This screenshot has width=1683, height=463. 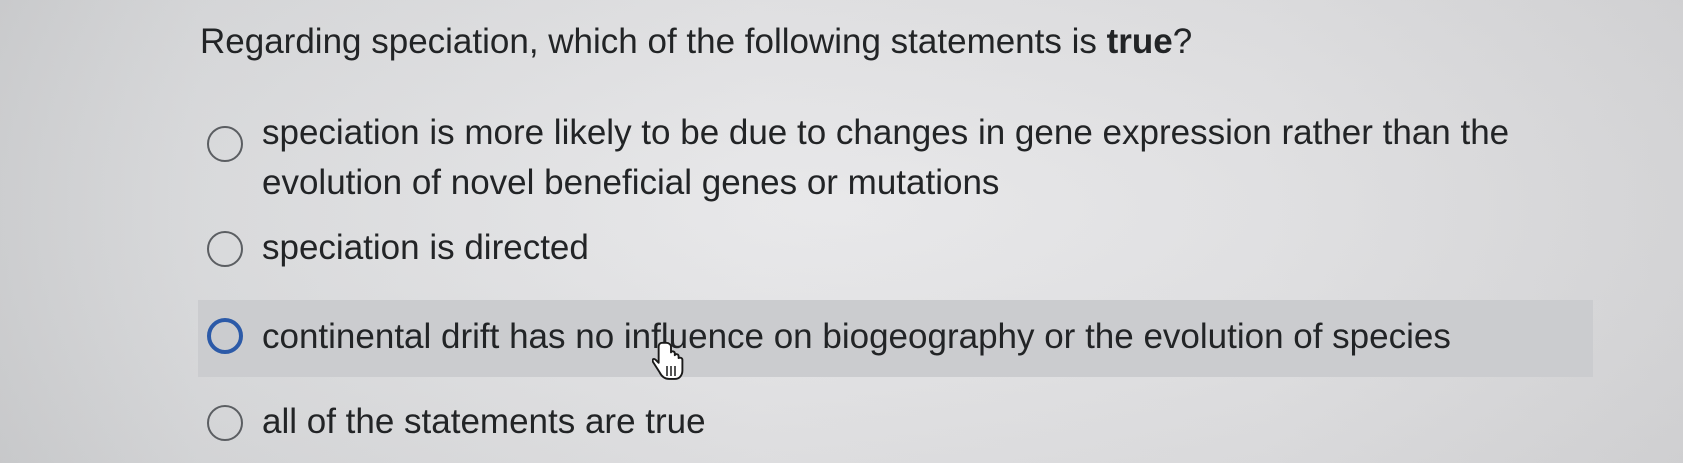 What do you see at coordinates (668, 360) in the screenshot?
I see `hand-pointer-icon` at bounding box center [668, 360].